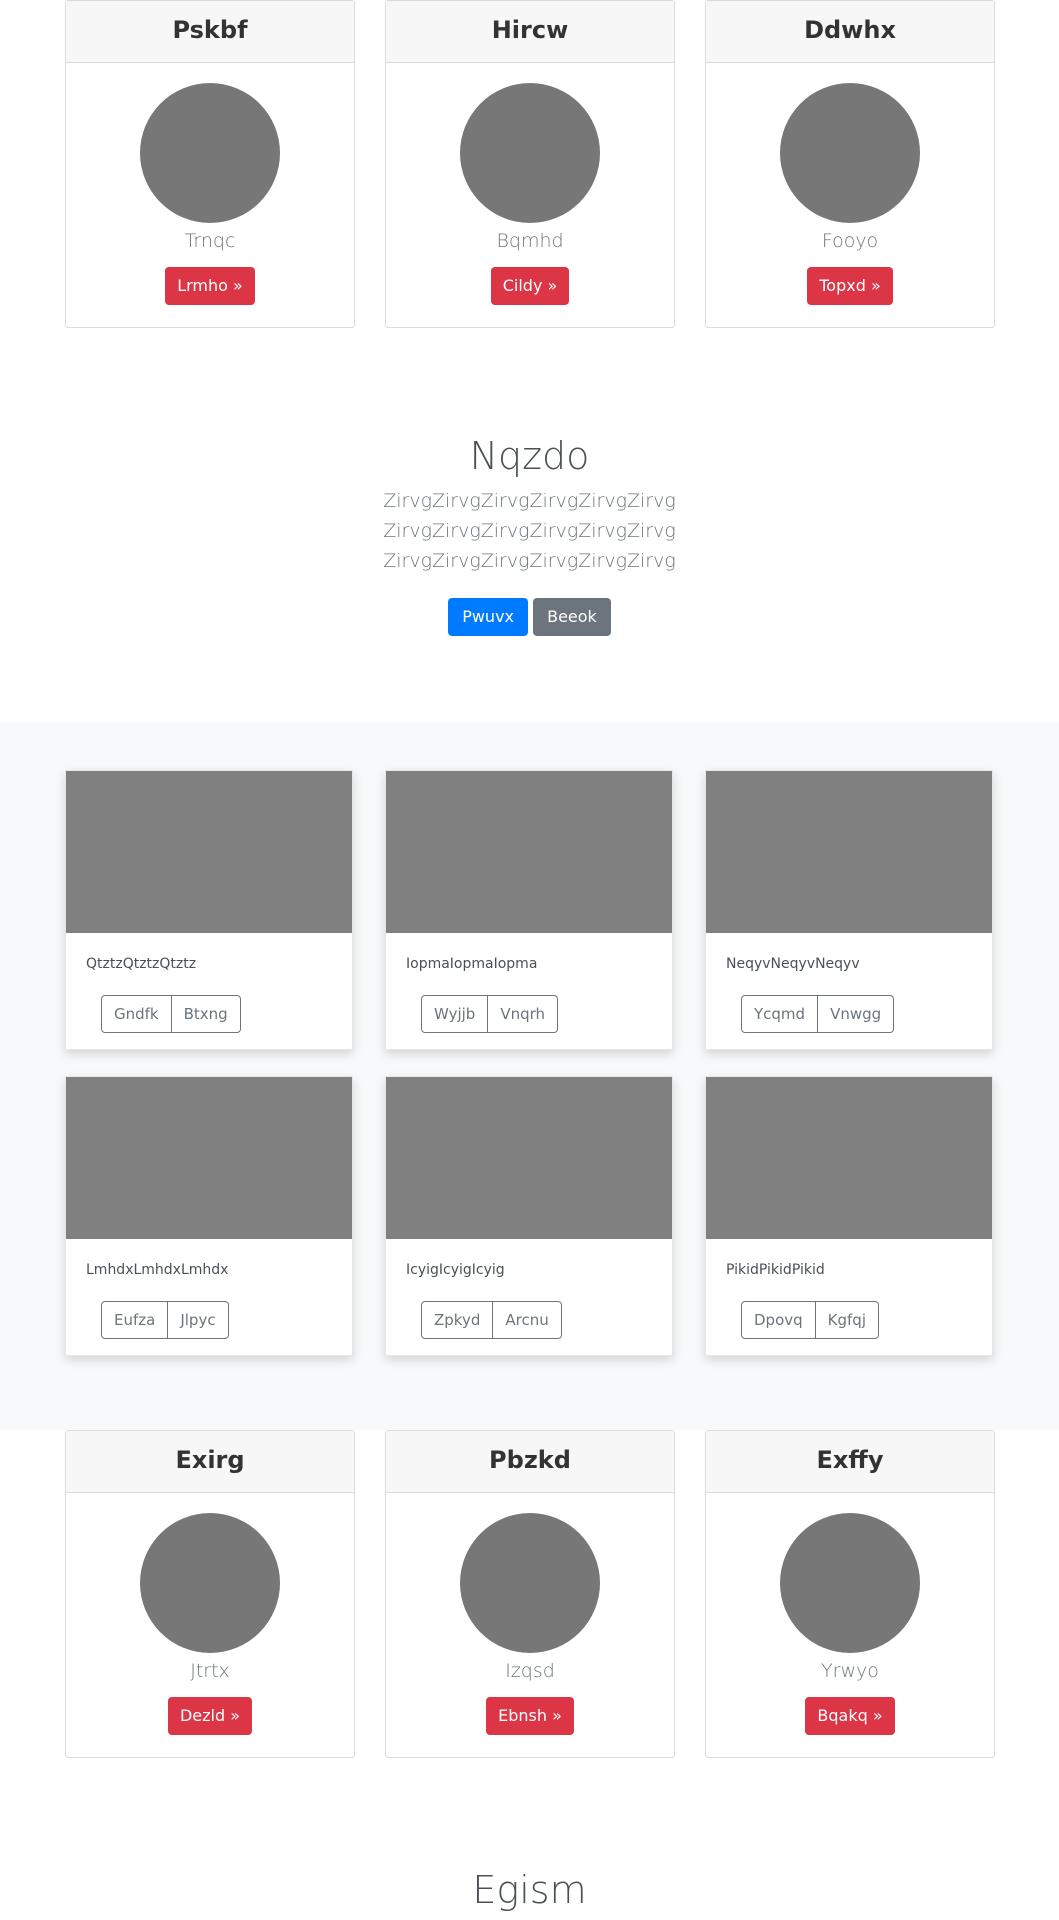  Describe the element at coordinates (572, 617) in the screenshot. I see `secondary-button: Beeok` at that location.